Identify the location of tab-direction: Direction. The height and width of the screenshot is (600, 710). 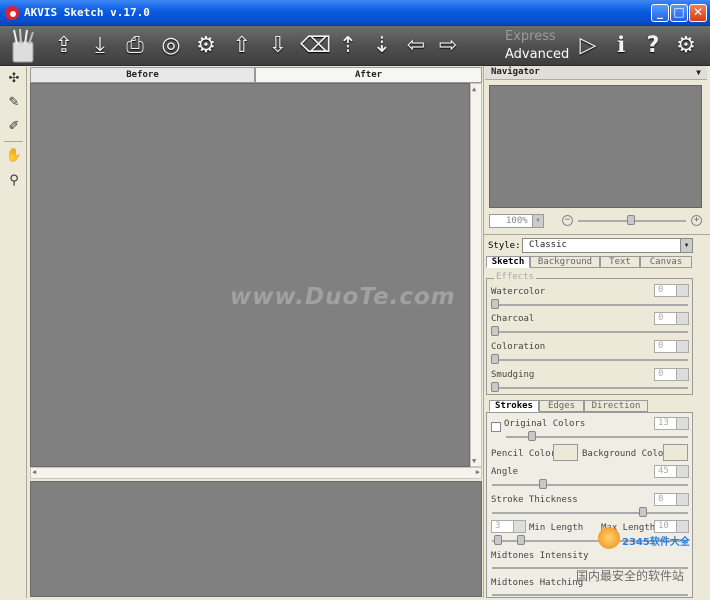
(616, 406).